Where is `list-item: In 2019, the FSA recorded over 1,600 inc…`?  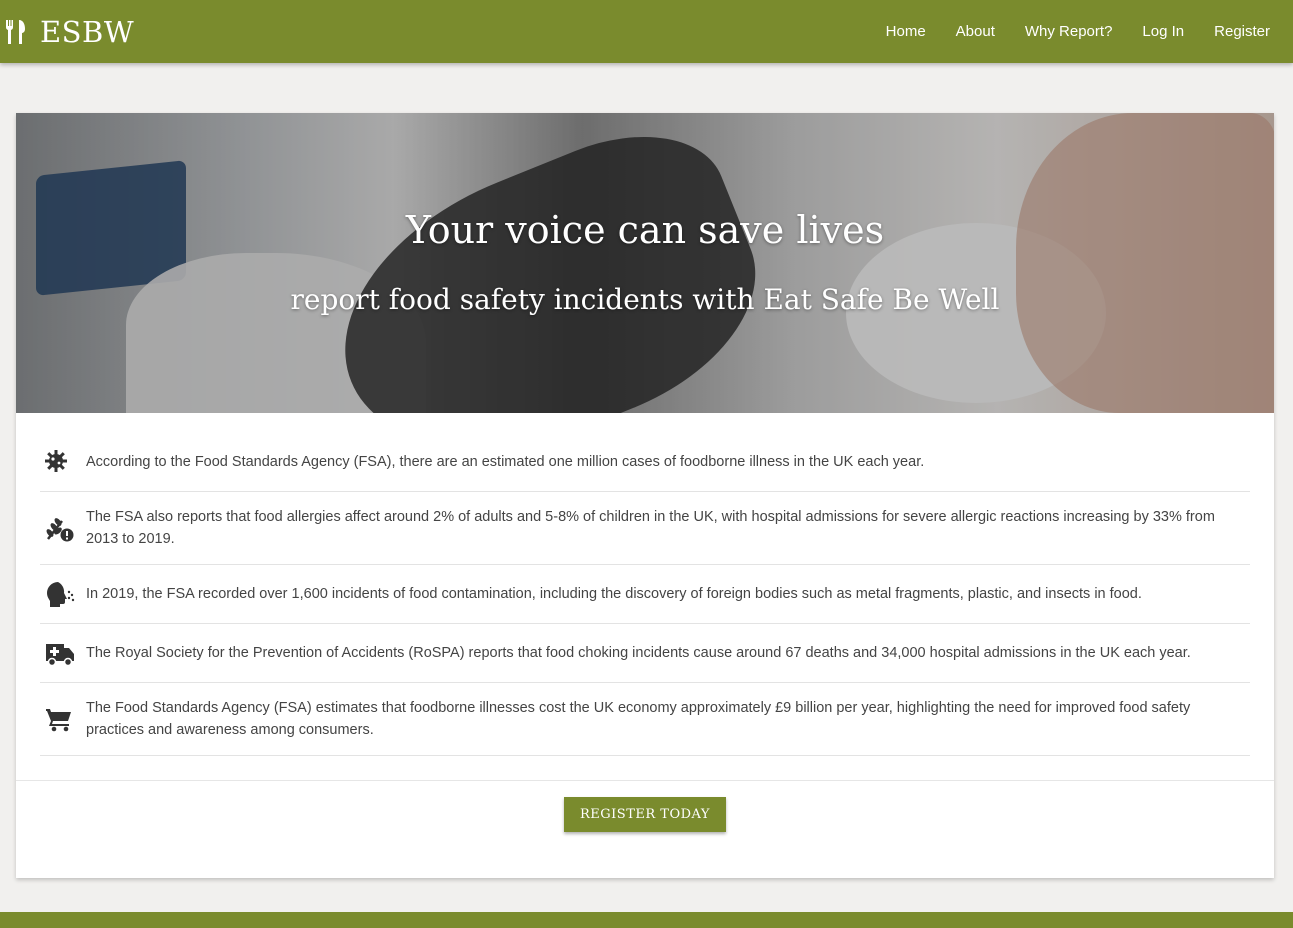 list-item: In 2019, the FSA recorded over 1,600 inc… is located at coordinates (645, 594).